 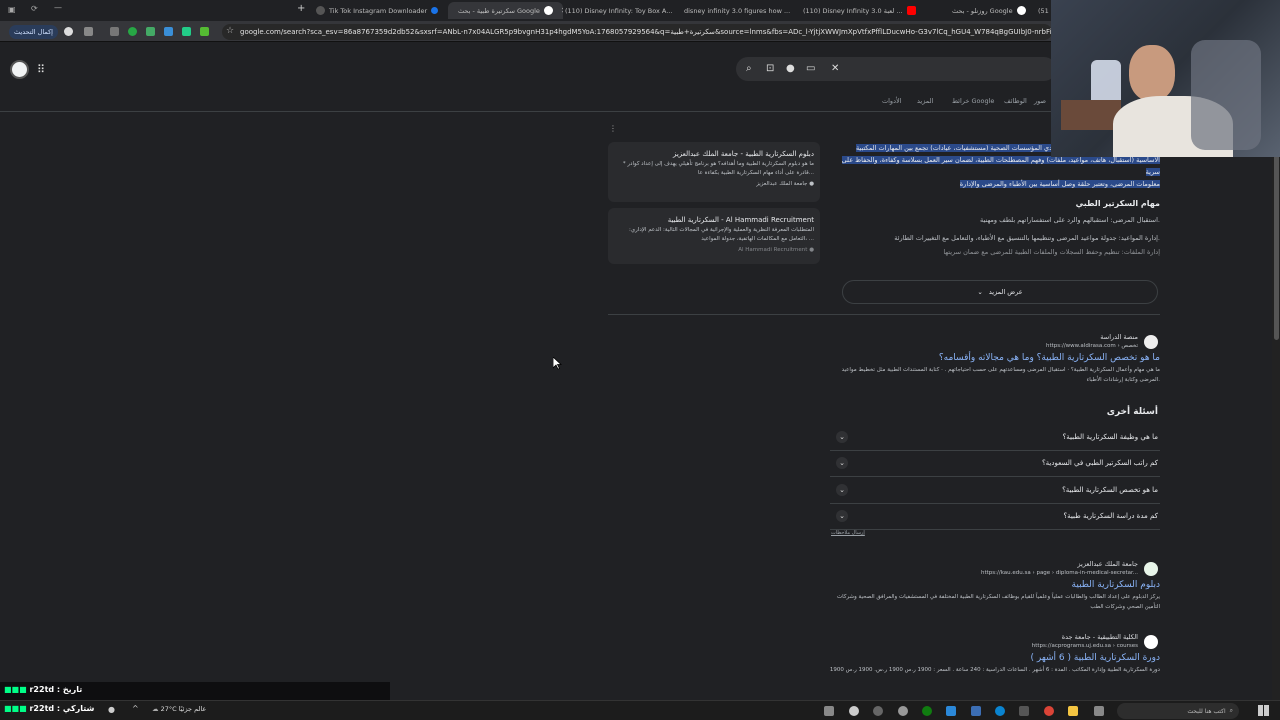 I want to click on paa-question: ما هو تخصص السكرتارية الطبية؟ ⌄, so click(x=995, y=491).